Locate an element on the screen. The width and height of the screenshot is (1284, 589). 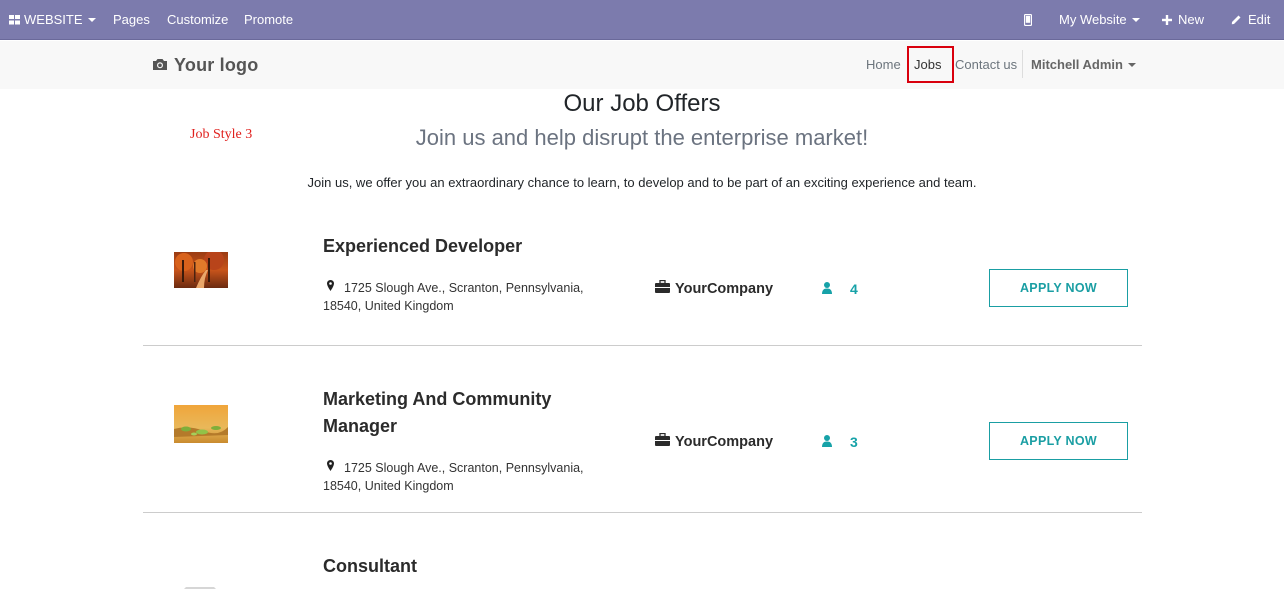
pages-menu: Pages is located at coordinates (131, 20).